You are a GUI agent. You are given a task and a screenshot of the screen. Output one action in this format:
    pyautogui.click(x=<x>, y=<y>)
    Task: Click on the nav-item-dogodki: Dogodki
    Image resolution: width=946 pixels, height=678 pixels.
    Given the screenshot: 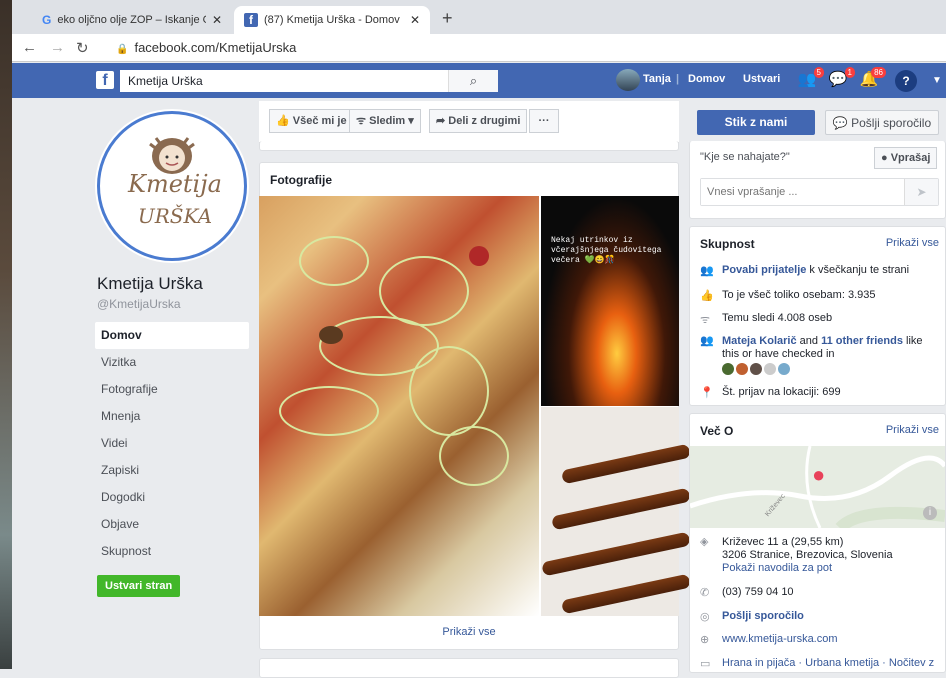 What is the action you would take?
    pyautogui.click(x=172, y=497)
    